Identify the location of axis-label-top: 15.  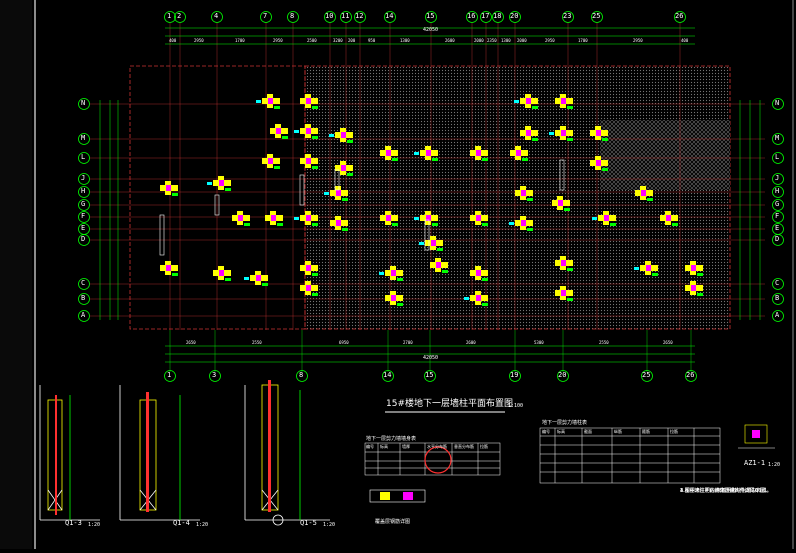
(430, 16).